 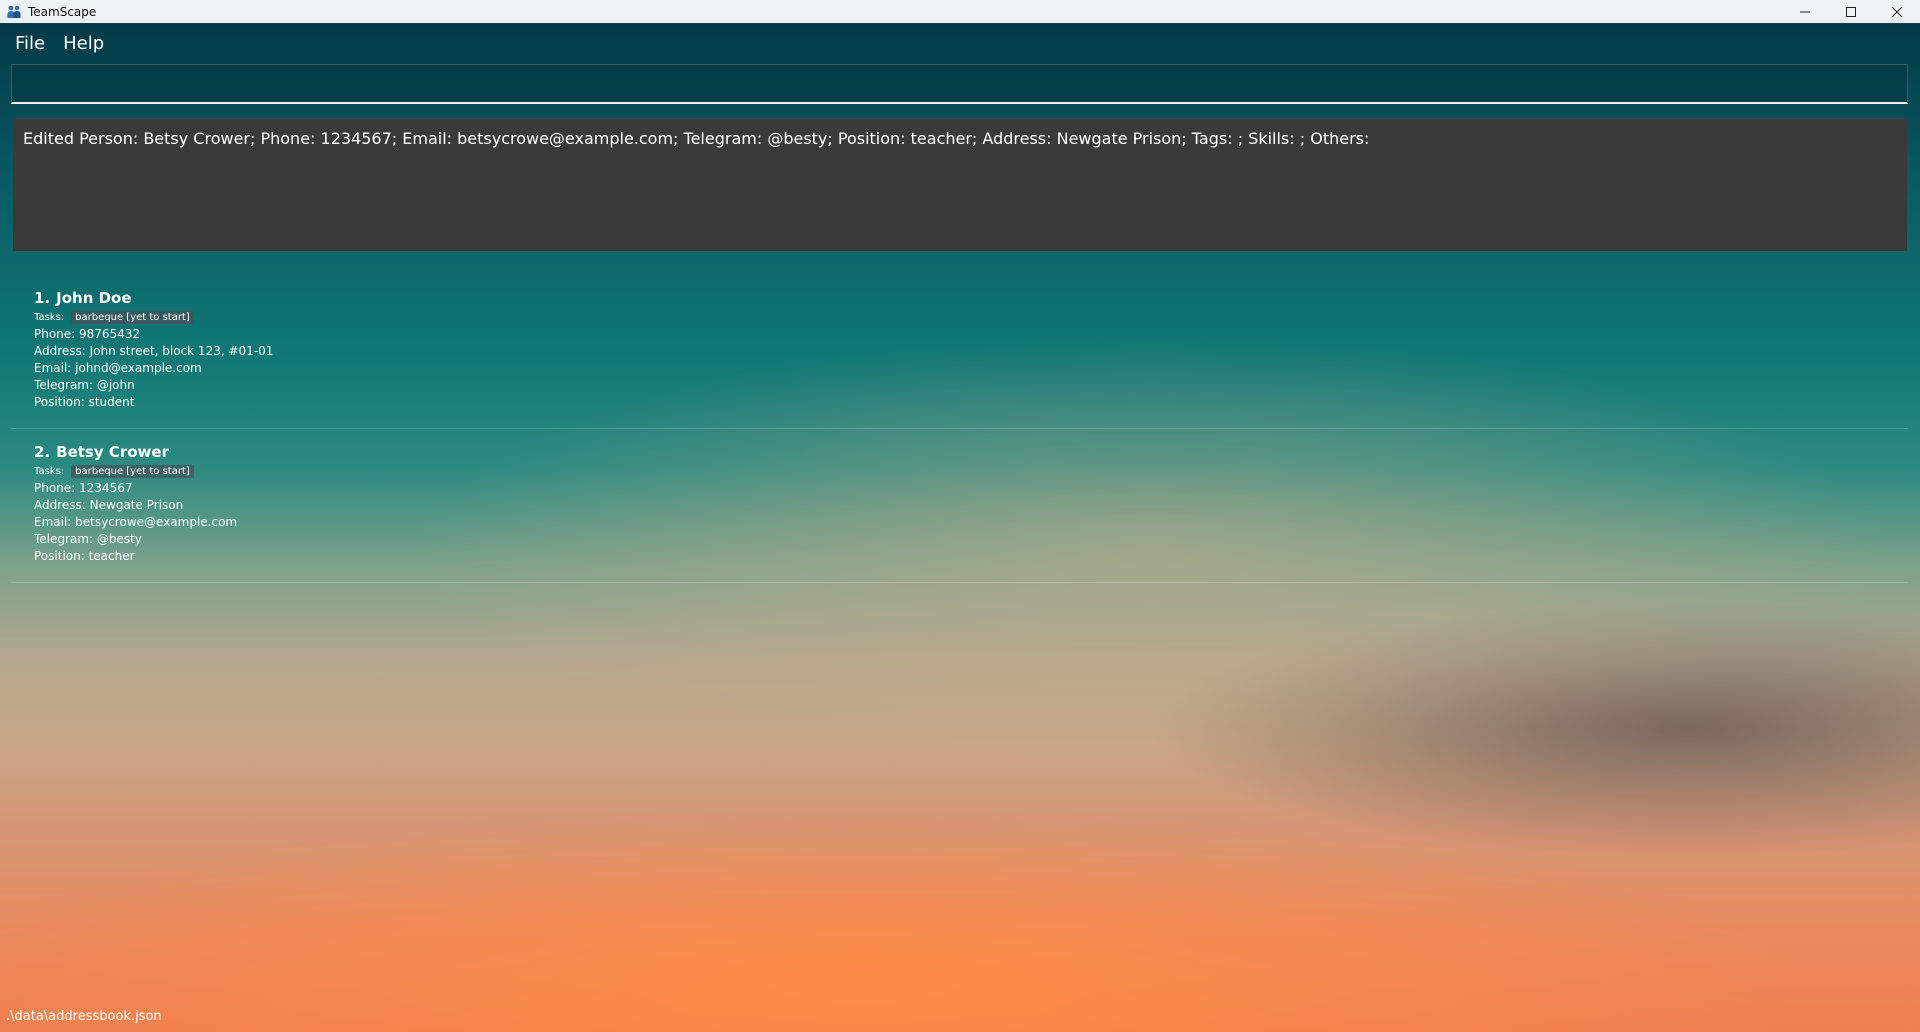 What do you see at coordinates (84, 556) in the screenshot?
I see `position-field: Position: teacher` at bounding box center [84, 556].